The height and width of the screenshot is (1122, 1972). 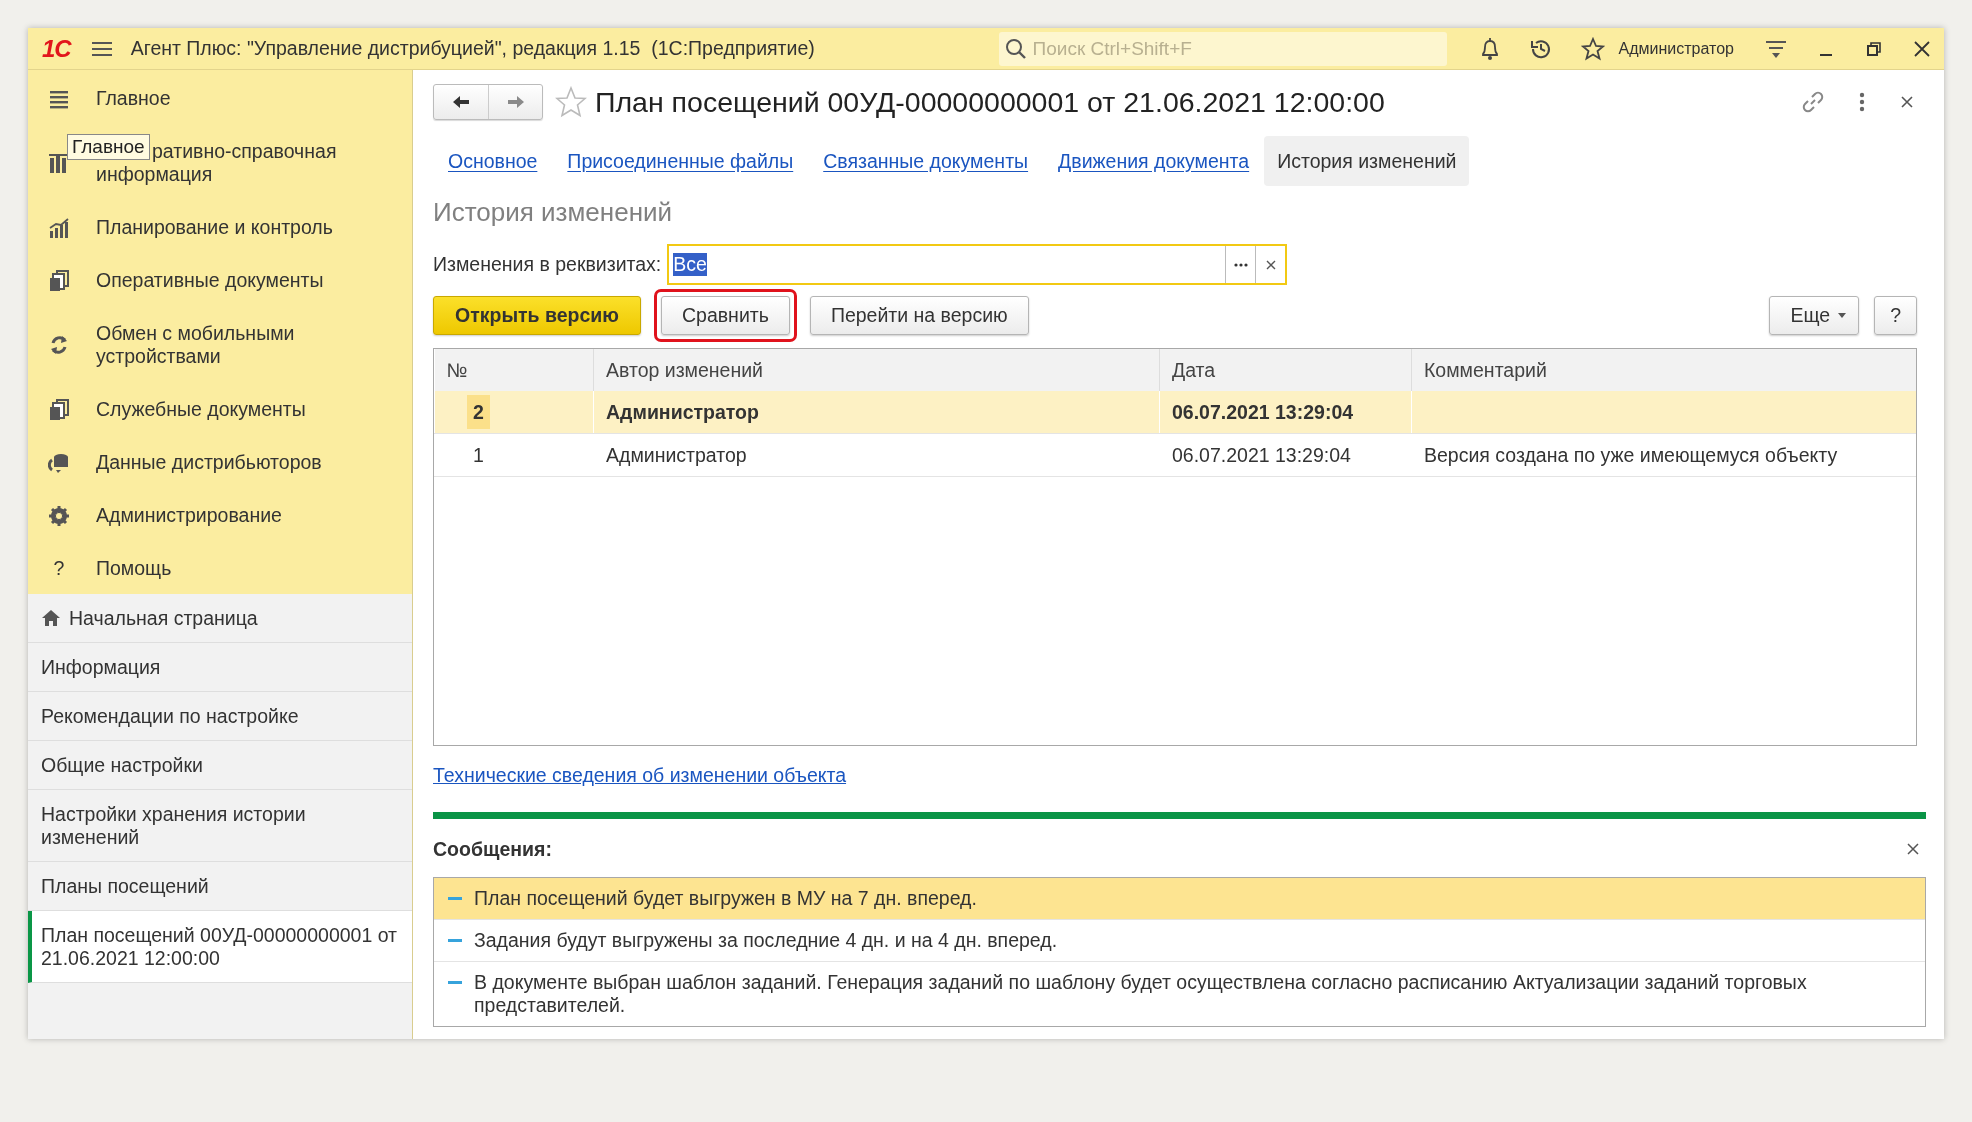 I want to click on table-cell-text: 1, so click(x=478, y=455).